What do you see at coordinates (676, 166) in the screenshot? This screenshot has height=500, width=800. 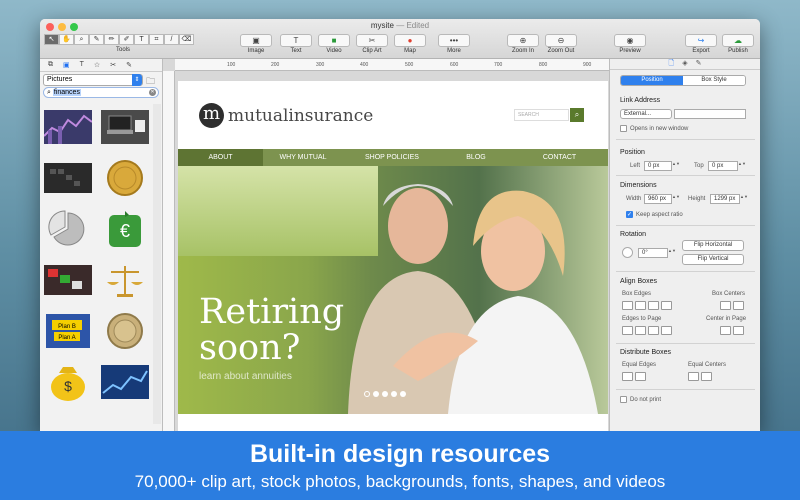 I see `left-stepper-icon: ▲▼` at bounding box center [676, 166].